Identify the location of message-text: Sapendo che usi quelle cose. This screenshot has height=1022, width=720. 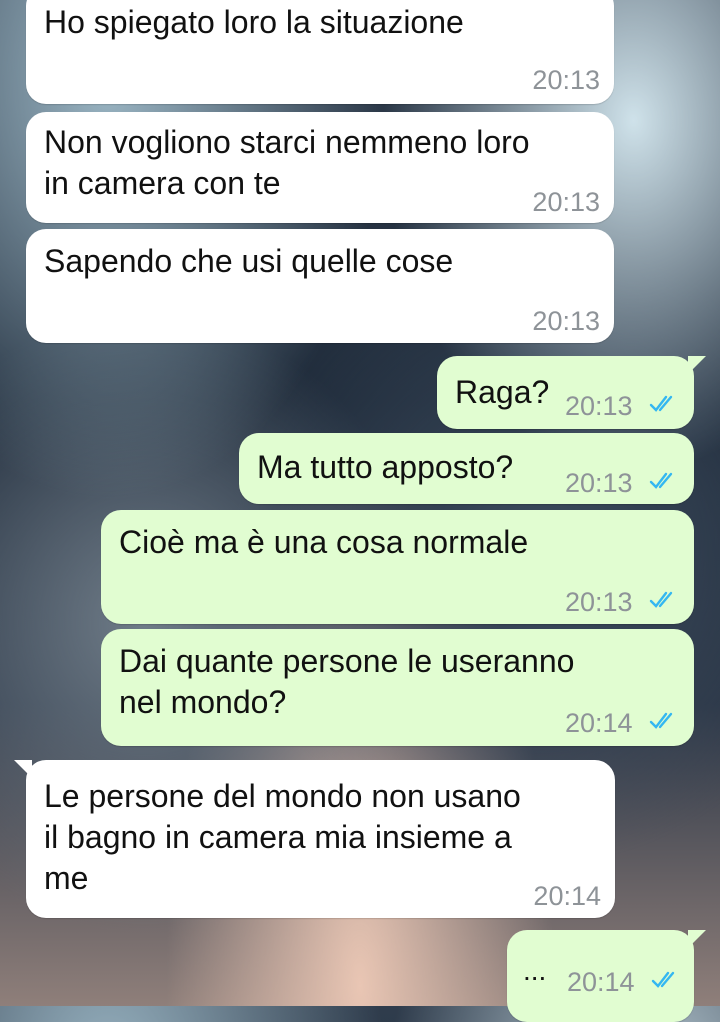
(249, 261).